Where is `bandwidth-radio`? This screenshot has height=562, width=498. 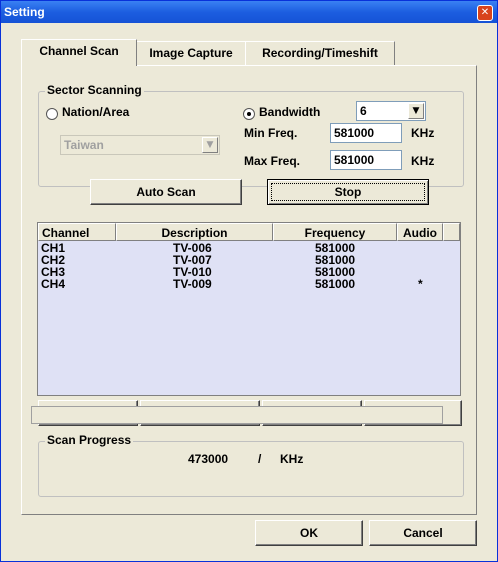 bandwidth-radio is located at coordinates (249, 114).